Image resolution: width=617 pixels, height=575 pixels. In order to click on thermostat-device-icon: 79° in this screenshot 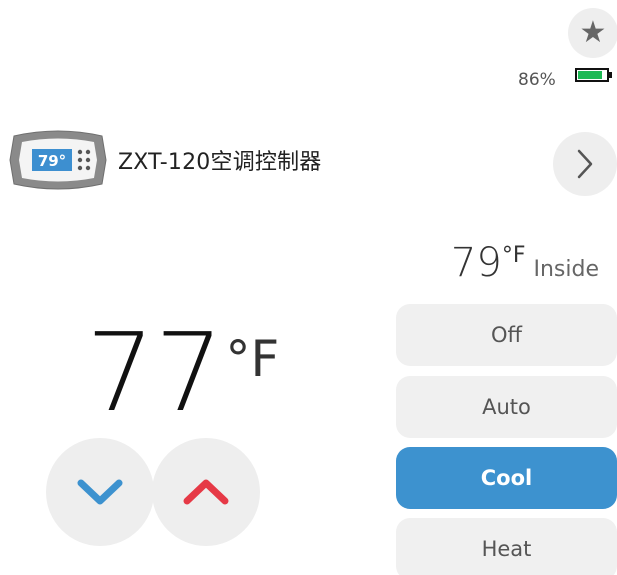, I will do `click(58, 160)`.